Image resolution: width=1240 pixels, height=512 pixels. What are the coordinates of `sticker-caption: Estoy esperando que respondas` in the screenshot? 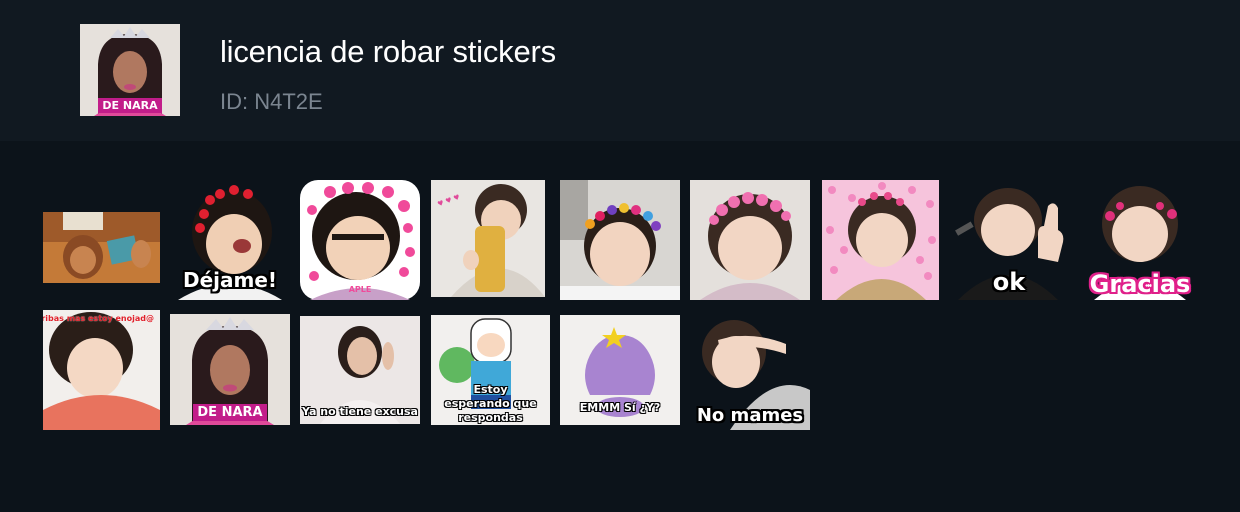 It's located at (490, 403).